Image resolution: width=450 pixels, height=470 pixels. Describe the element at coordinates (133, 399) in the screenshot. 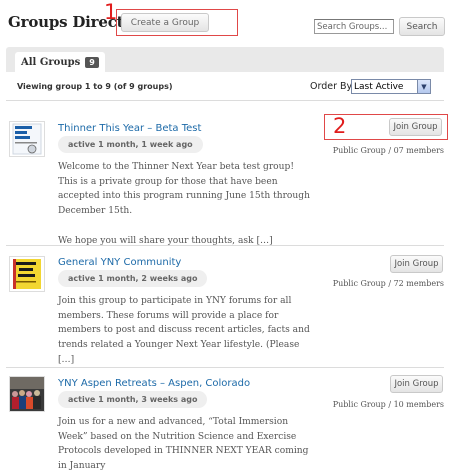

I see `last-active-badge: active 1 month, 3 weeks ago` at that location.